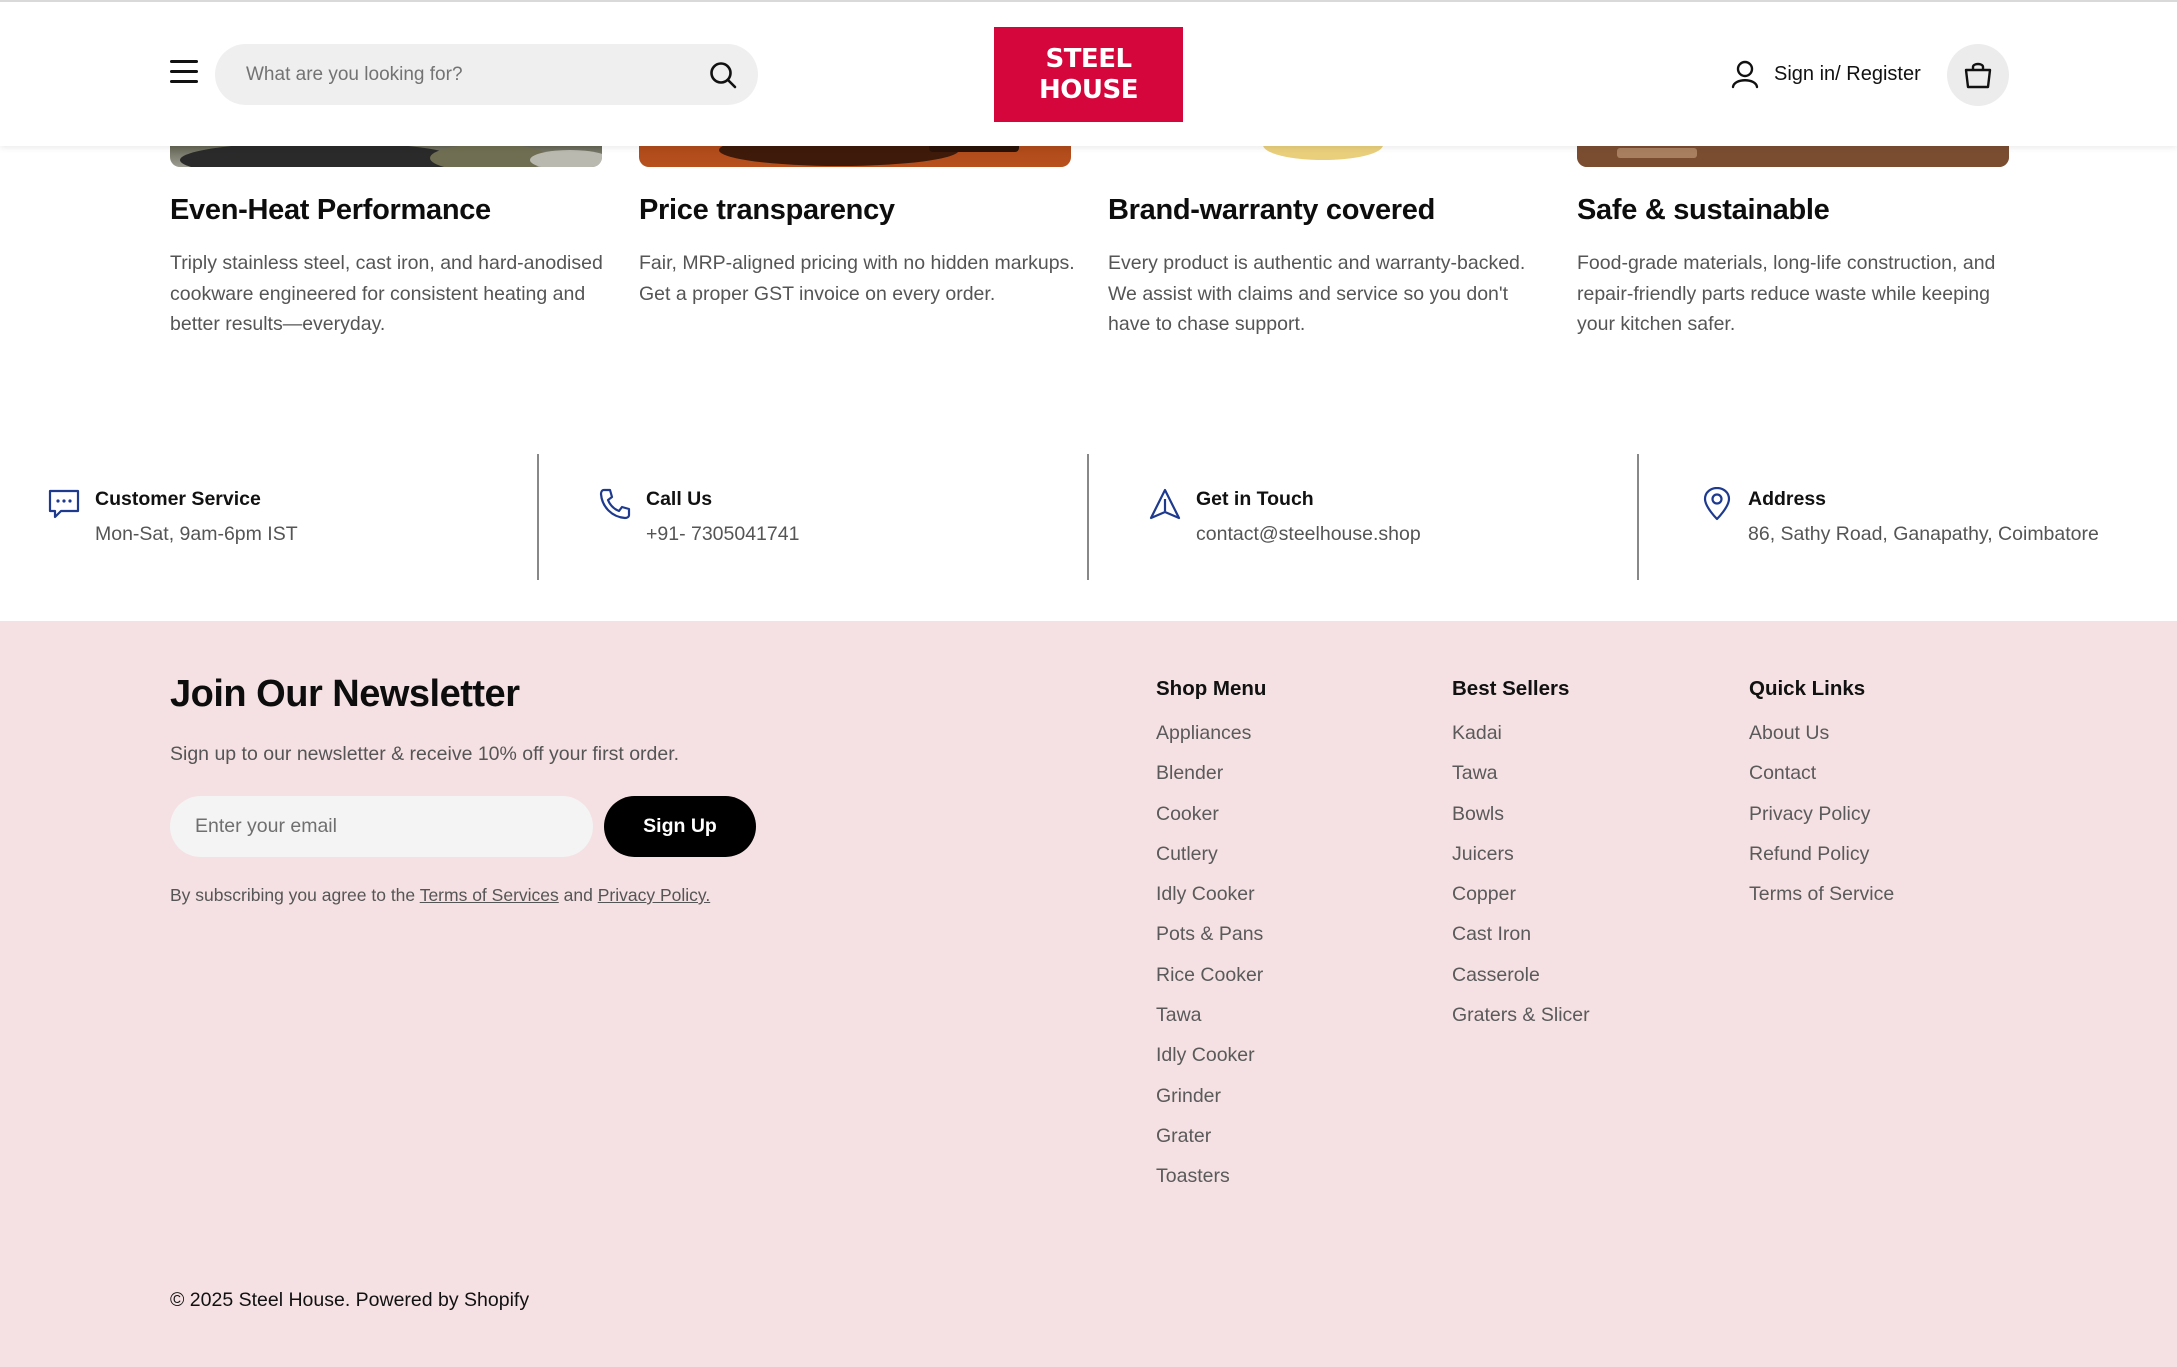 This screenshot has width=2177, height=1367. I want to click on privacy-policy-link: Privacy Policy., so click(654, 895).